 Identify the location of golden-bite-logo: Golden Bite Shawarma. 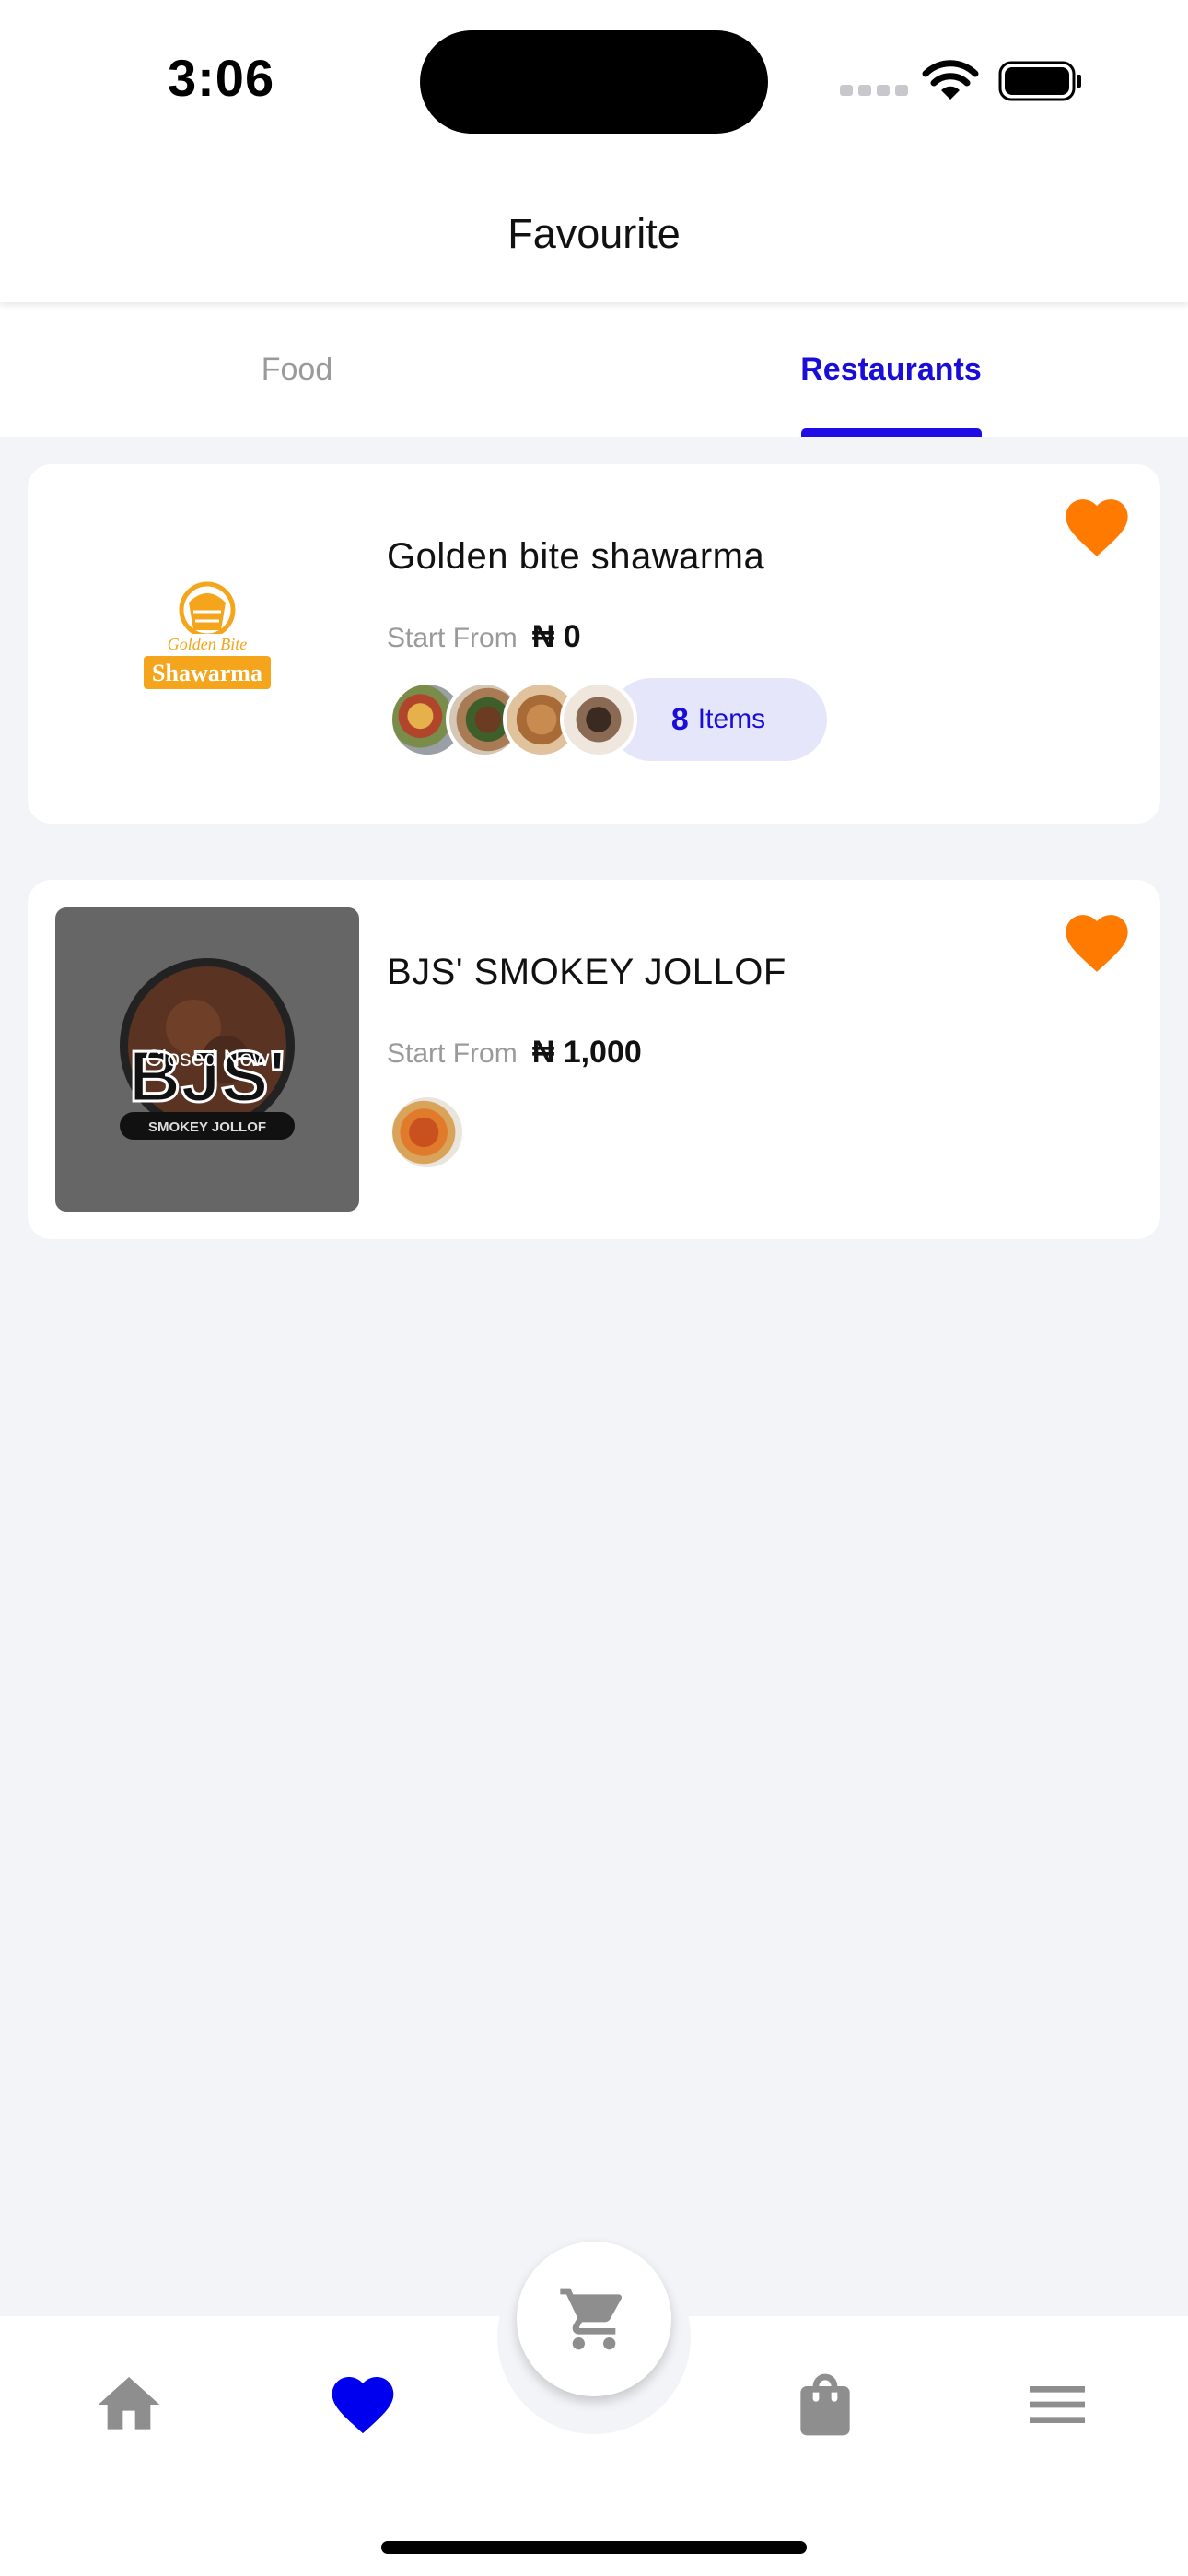
(207, 635).